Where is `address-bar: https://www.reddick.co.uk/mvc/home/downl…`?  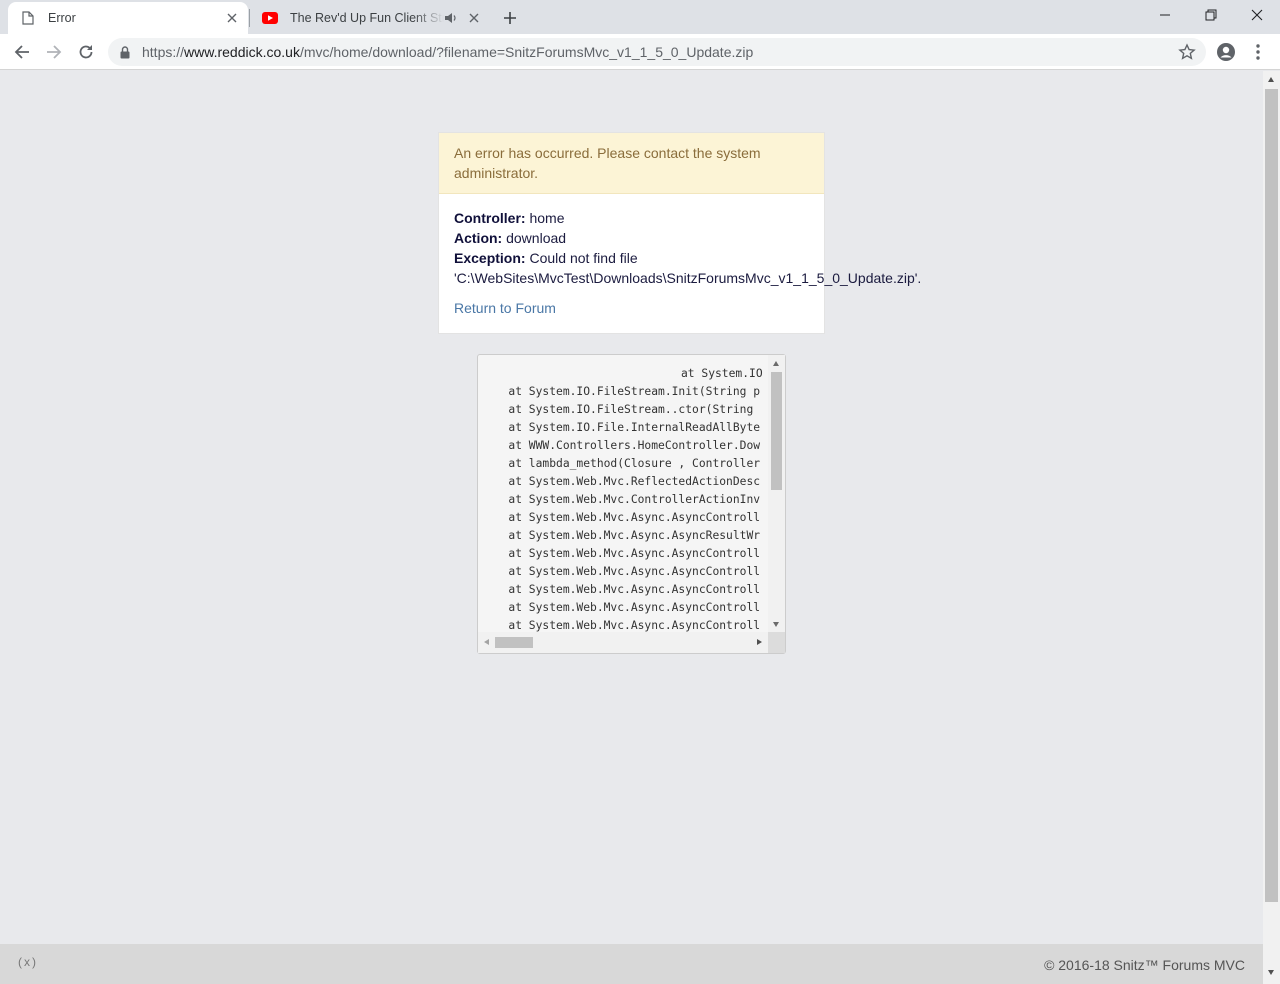 address-bar: https://www.reddick.co.uk/mvc/home/downl… is located at coordinates (657, 52).